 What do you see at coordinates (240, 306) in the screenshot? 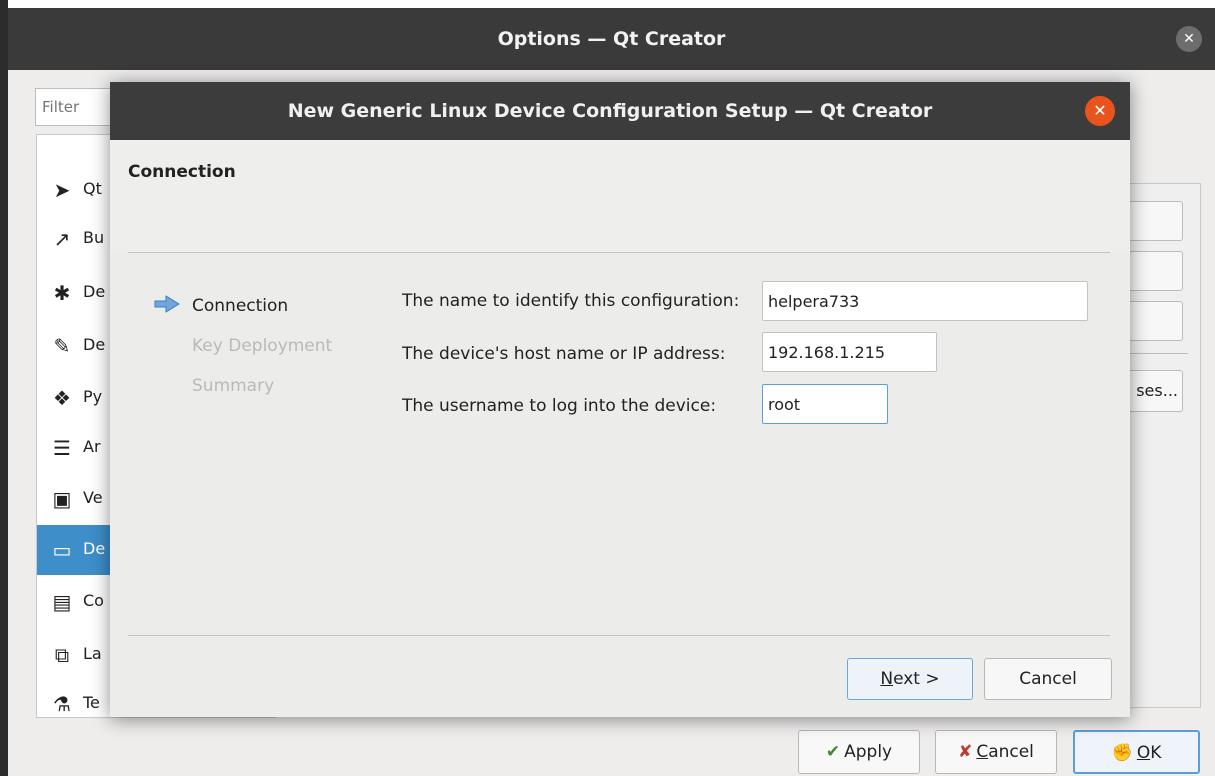
I see `step-connection: Connection` at bounding box center [240, 306].